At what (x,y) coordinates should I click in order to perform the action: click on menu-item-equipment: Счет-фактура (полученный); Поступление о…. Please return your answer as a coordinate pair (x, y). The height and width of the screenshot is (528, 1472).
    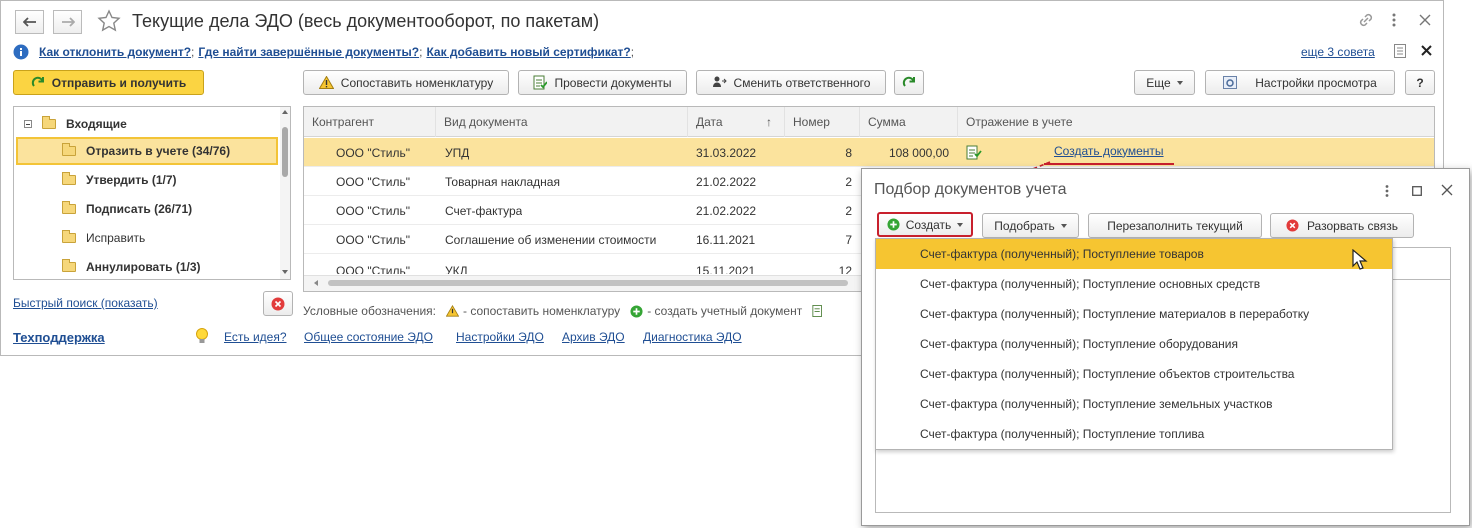
    Looking at the image, I should click on (1134, 344).